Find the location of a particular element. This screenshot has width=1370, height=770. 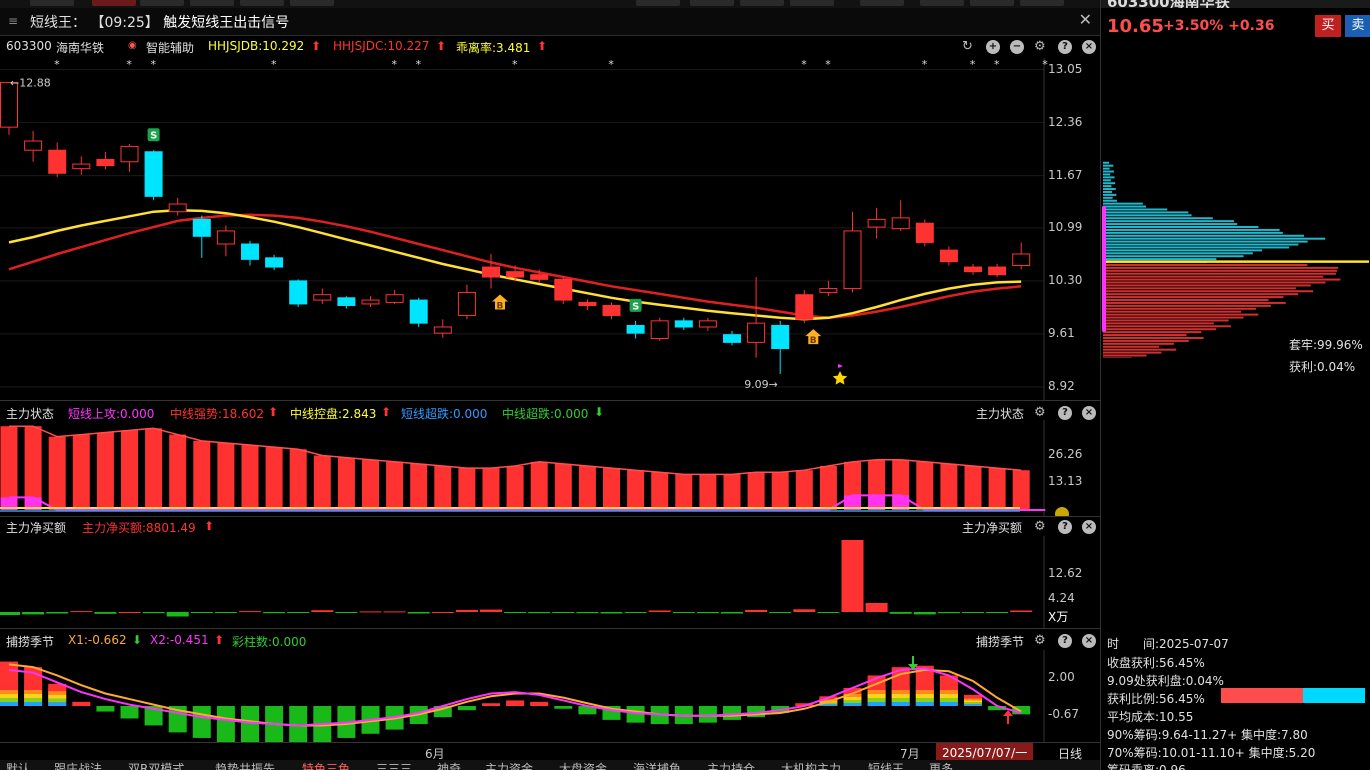

stock-name: 海南华铁 is located at coordinates (80, 47).